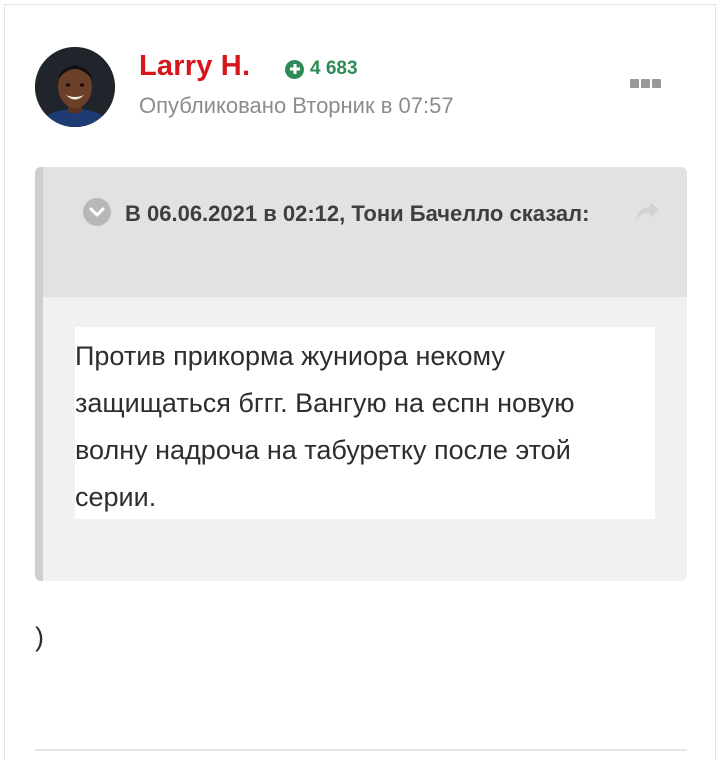 The image size is (720, 760). Describe the element at coordinates (334, 68) in the screenshot. I see `reputation-count: 4 683` at that location.